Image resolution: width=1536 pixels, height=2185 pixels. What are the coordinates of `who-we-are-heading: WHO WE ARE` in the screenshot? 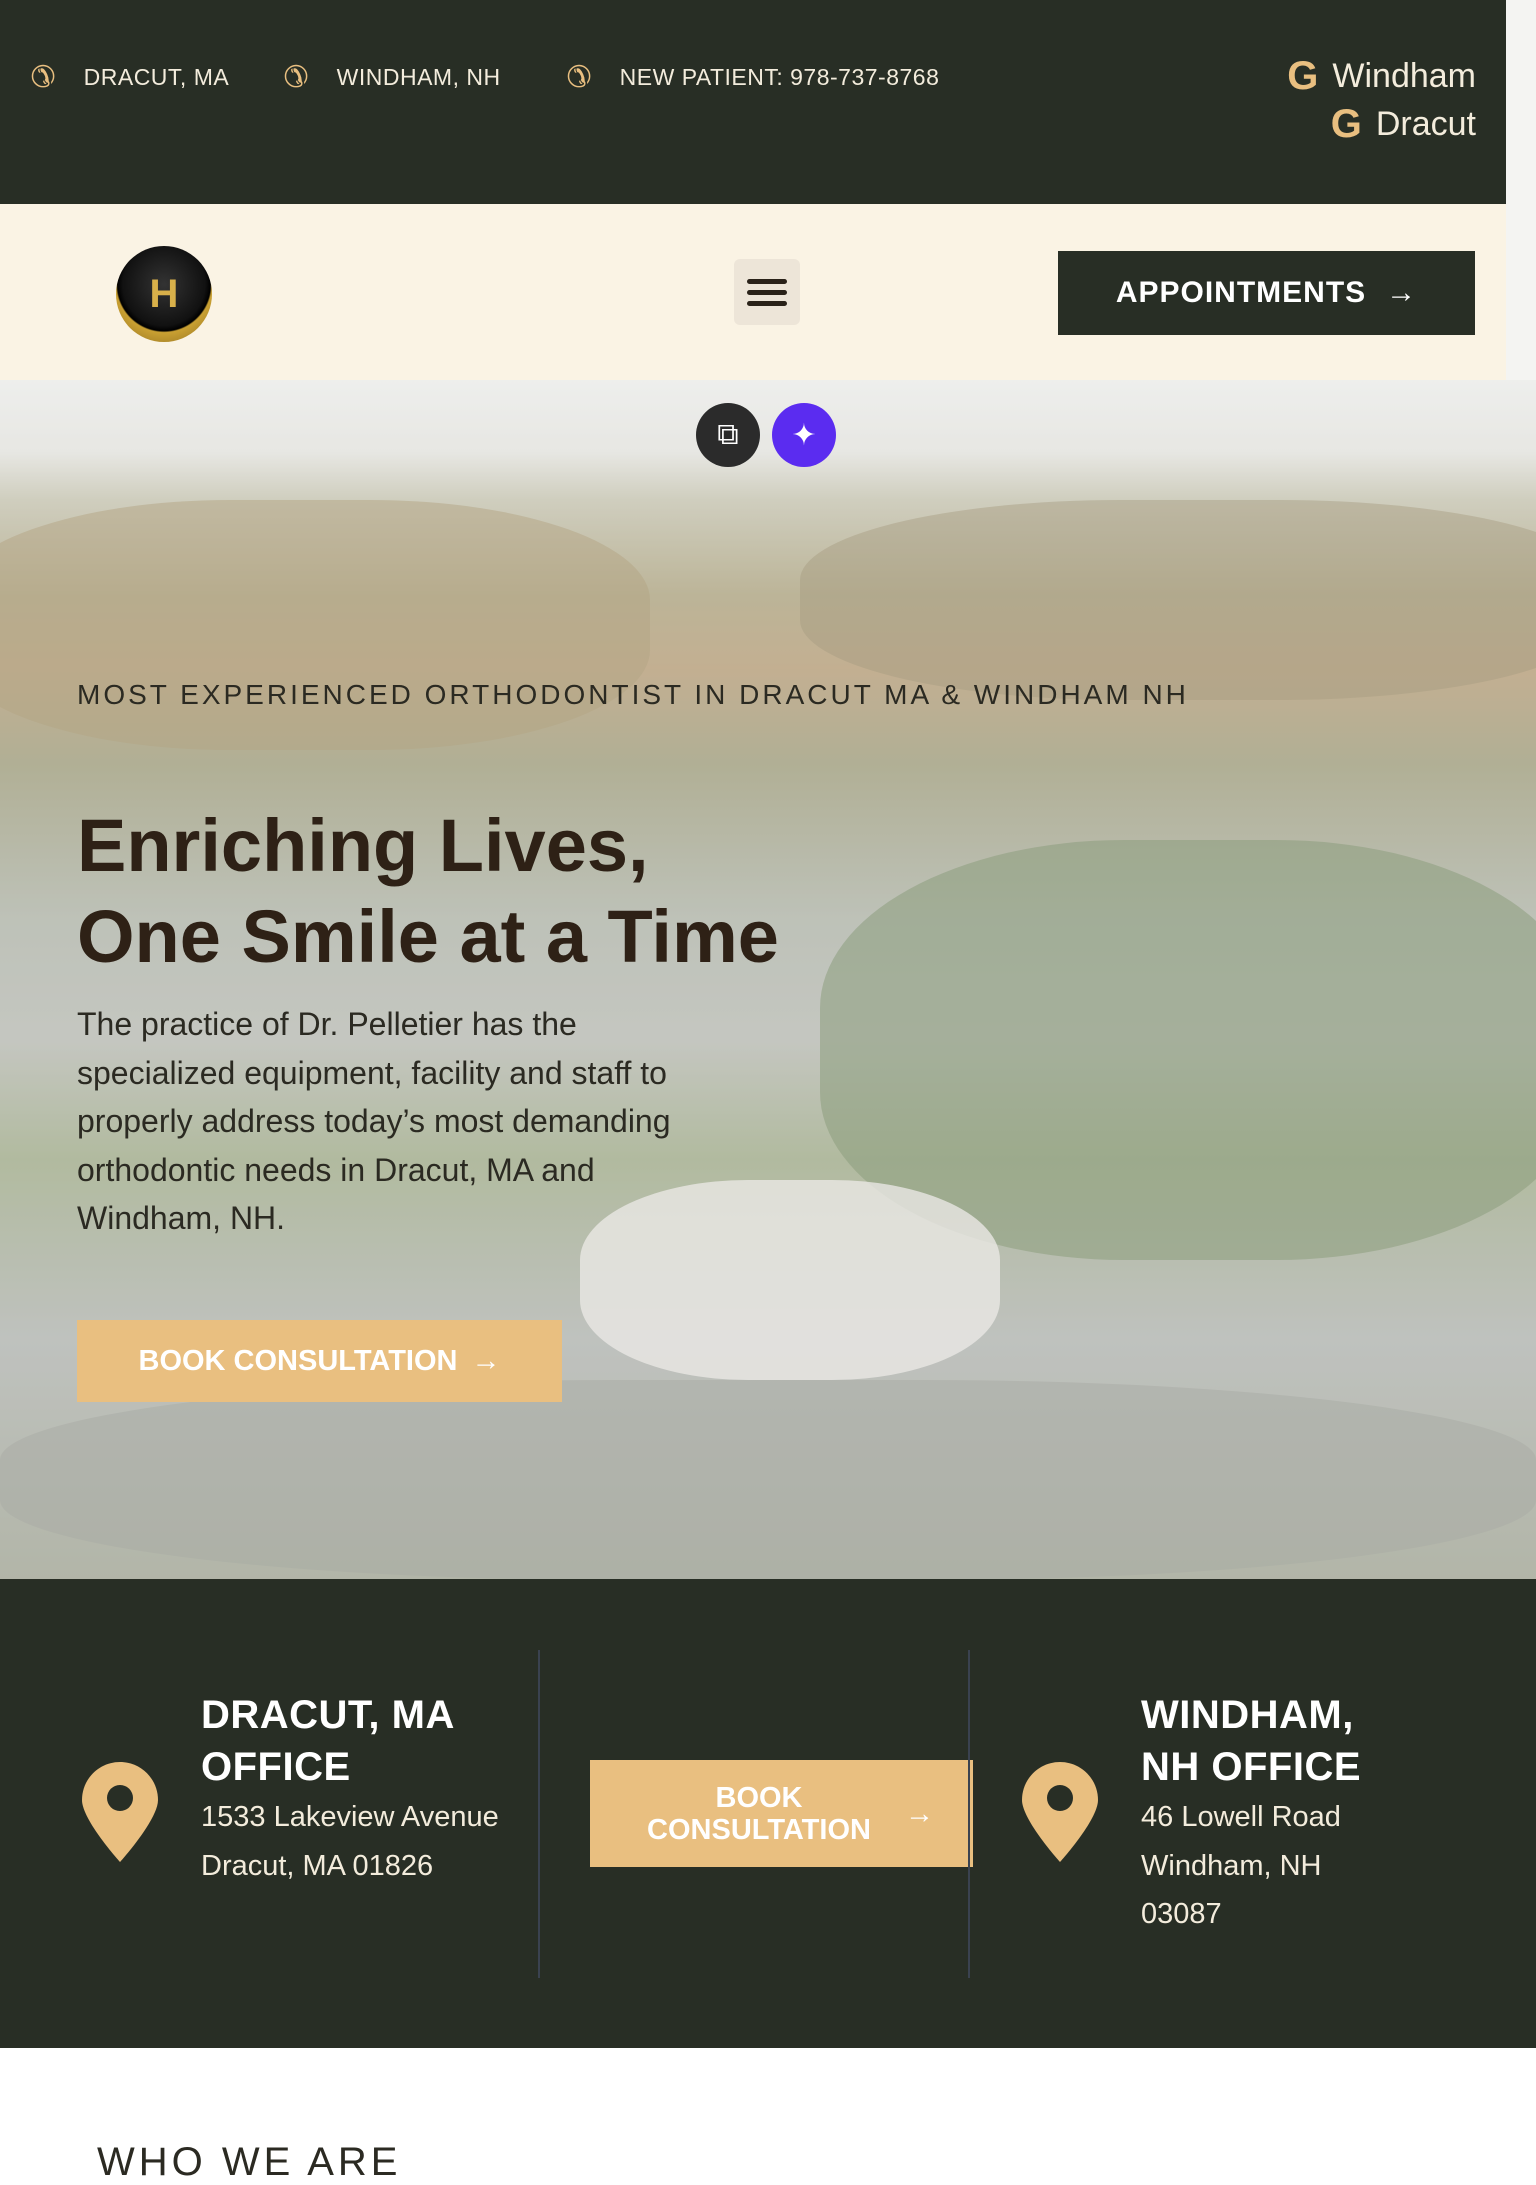 It's located at (249, 2162).